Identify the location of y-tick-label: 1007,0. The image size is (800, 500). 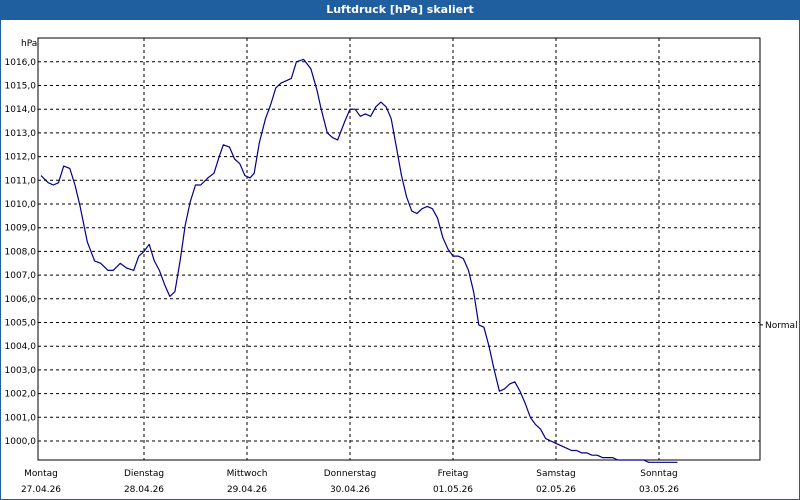
(21, 276).